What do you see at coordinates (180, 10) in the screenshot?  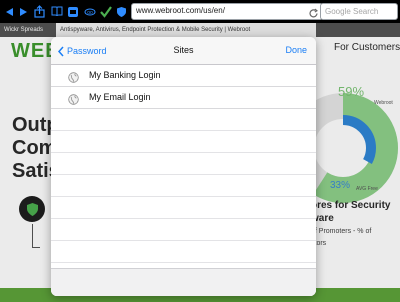 I see `address-bar-url: www.webroot.com/us/en/` at bounding box center [180, 10].